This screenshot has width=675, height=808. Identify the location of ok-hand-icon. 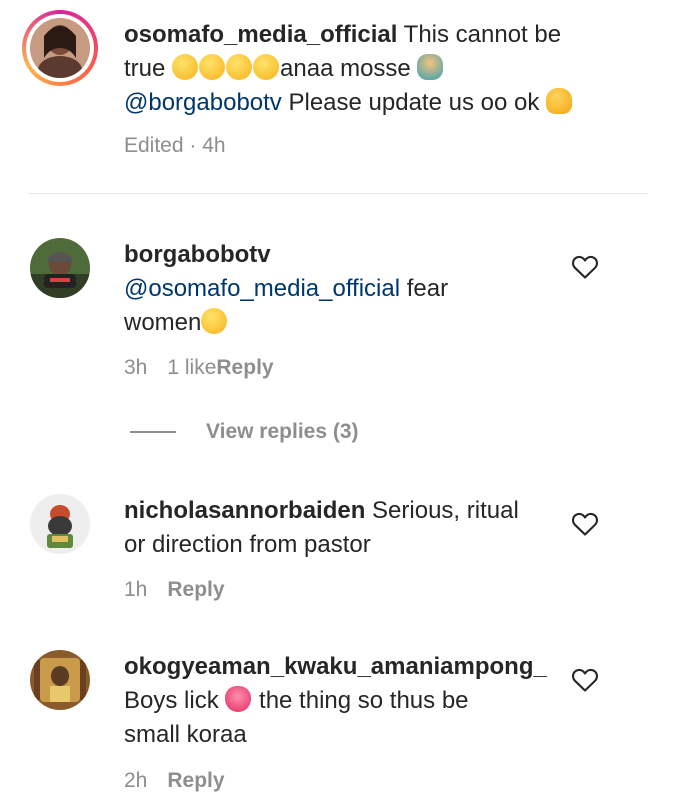
(559, 101).